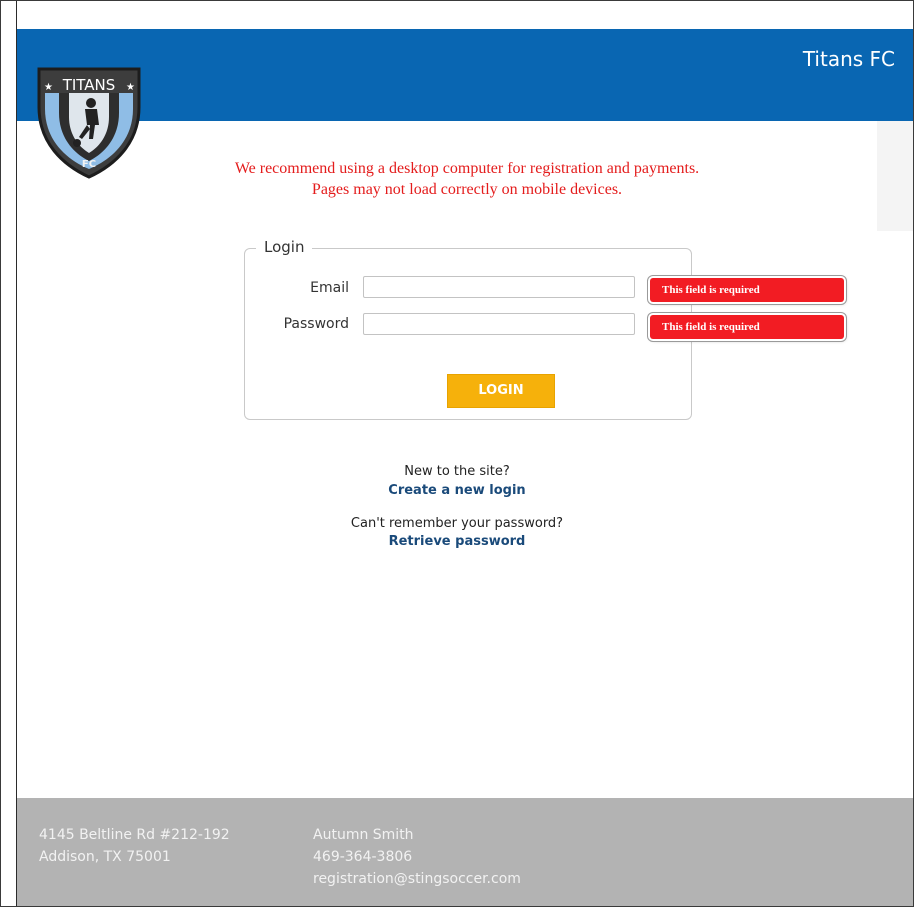  What do you see at coordinates (457, 490) in the screenshot?
I see `create-login-link: Create a new login` at bounding box center [457, 490].